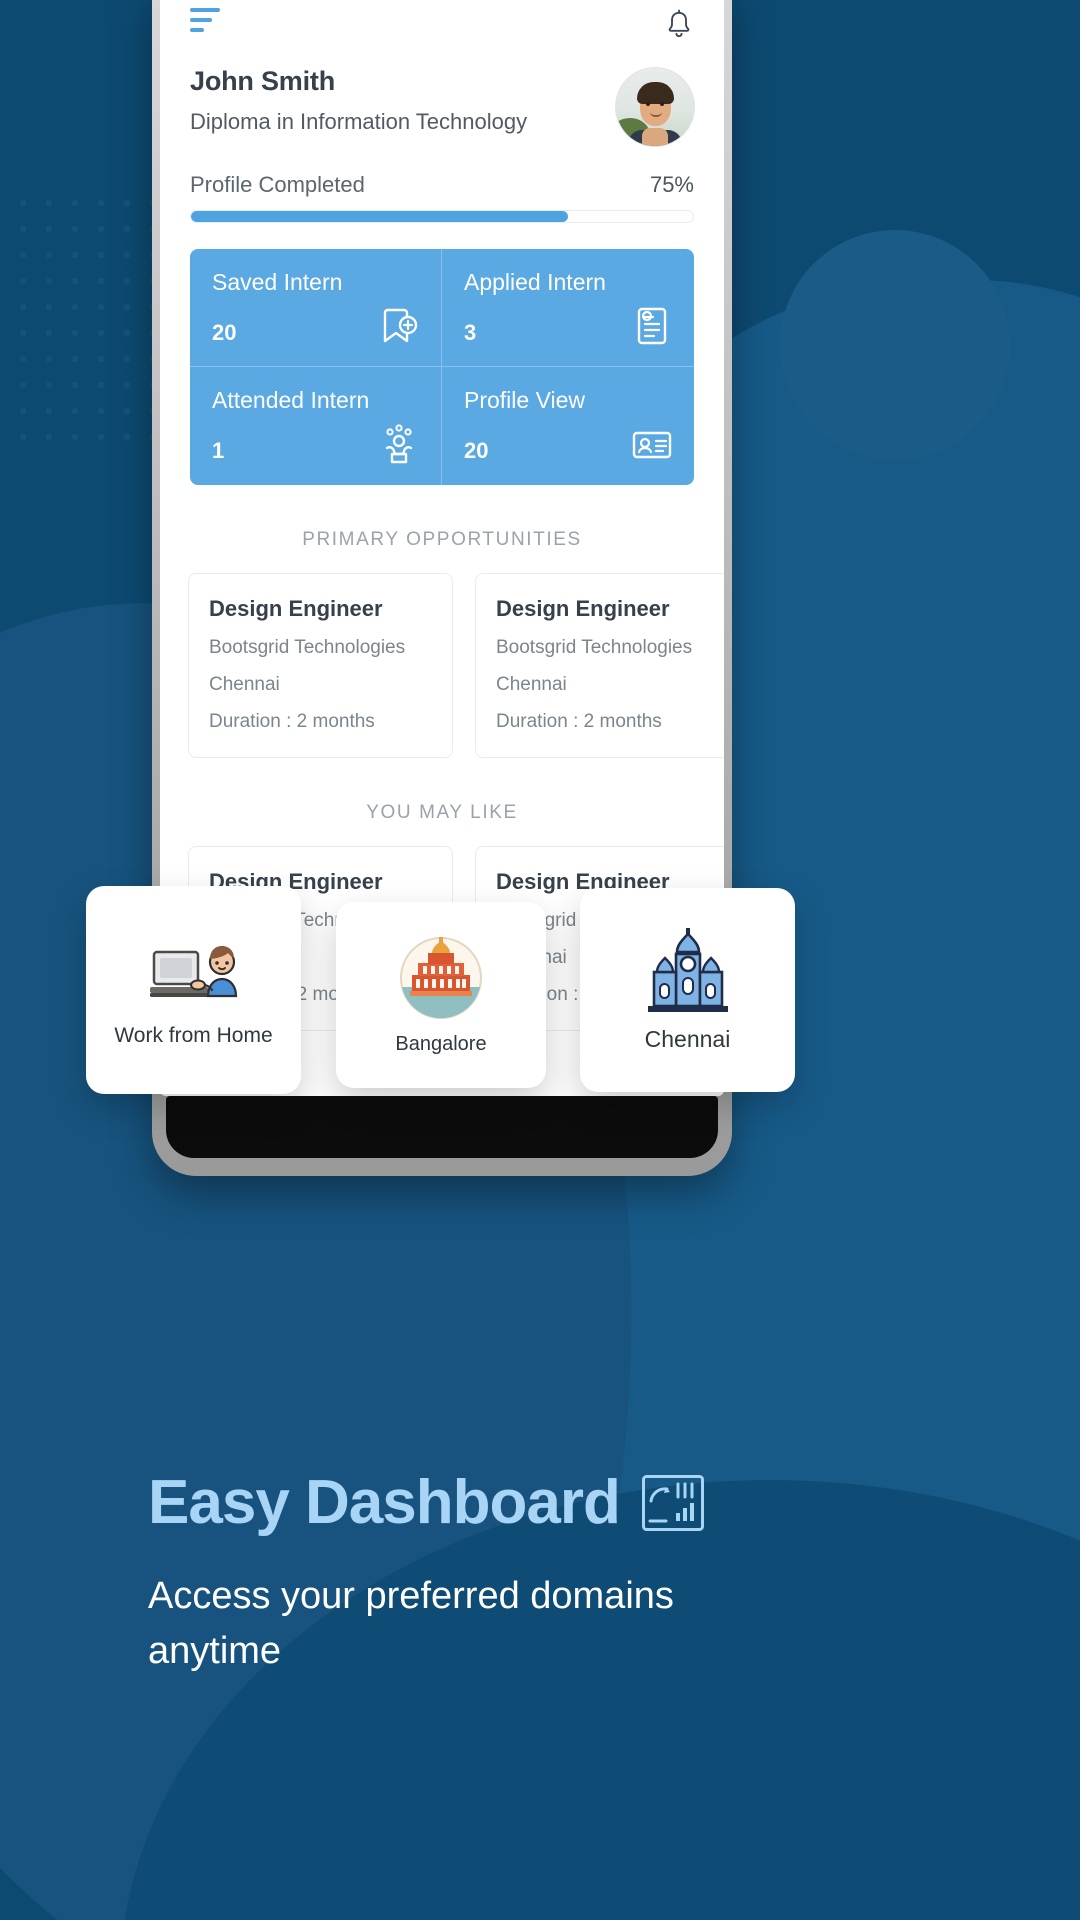 The width and height of the screenshot is (1080, 1920). Describe the element at coordinates (535, 282) in the screenshot. I see `stat-label: Applied Intern` at that location.